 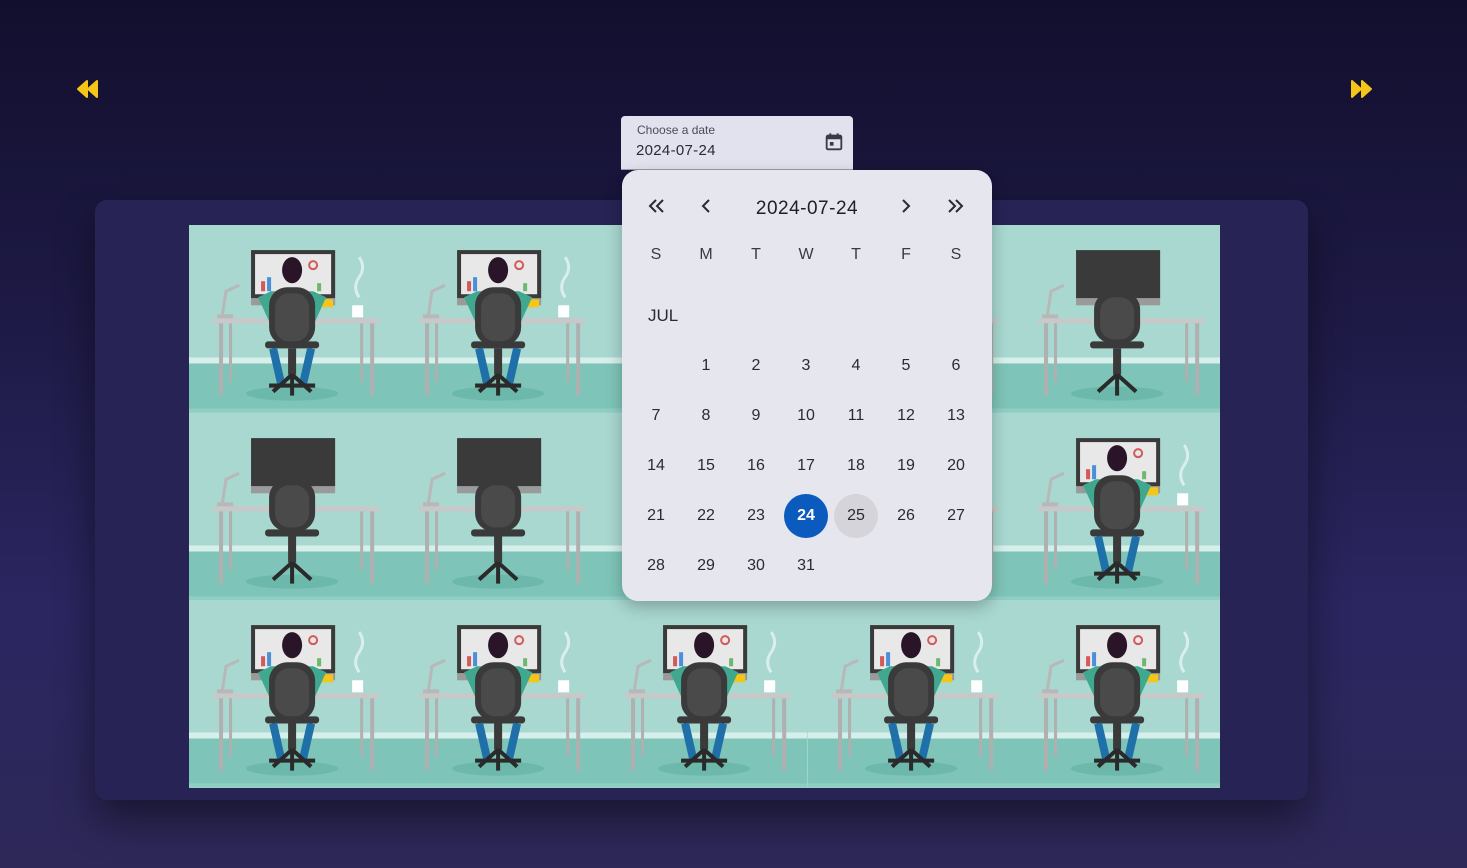 I want to click on calendar-day: 14, so click(x=656, y=466).